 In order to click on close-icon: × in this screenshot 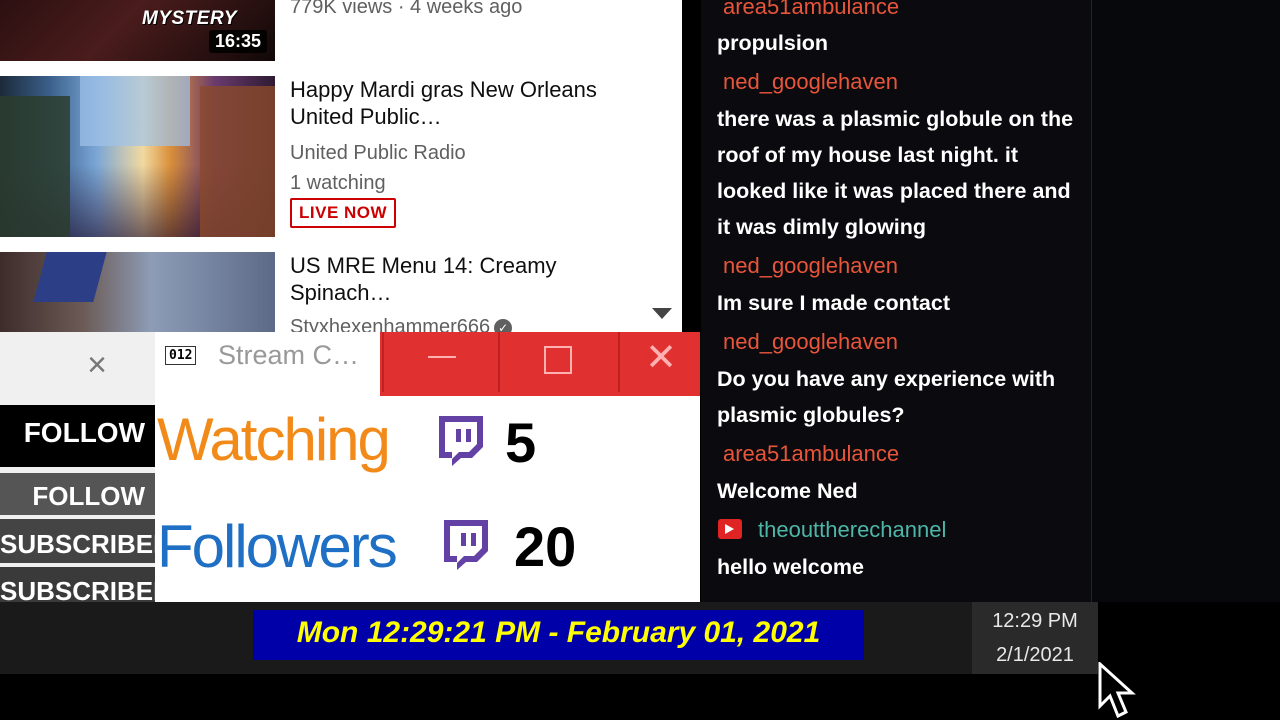, I will do `click(97, 365)`.